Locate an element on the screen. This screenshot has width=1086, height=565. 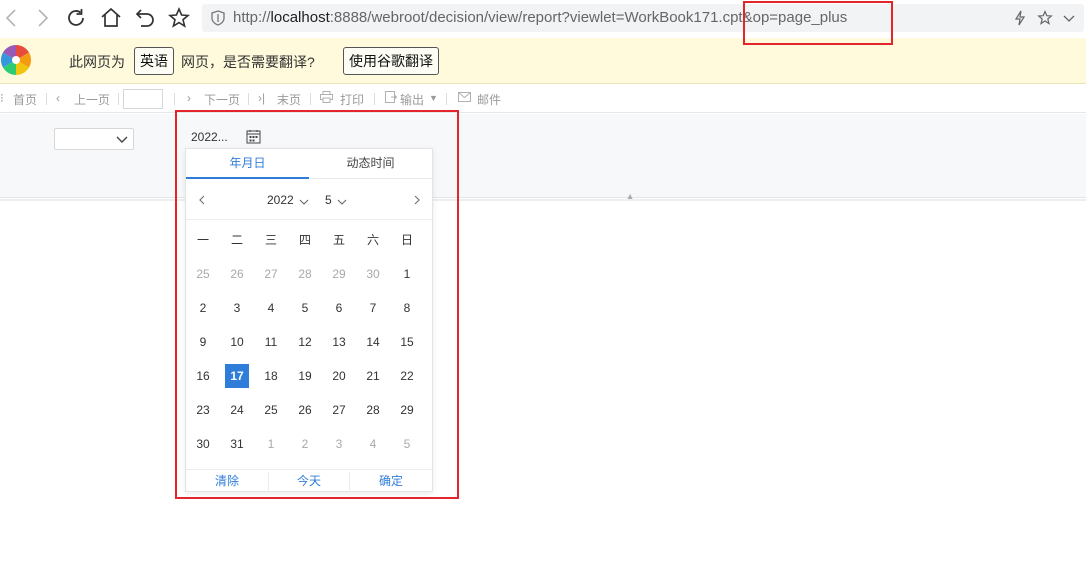
pane-divider is located at coordinates (543, 200).